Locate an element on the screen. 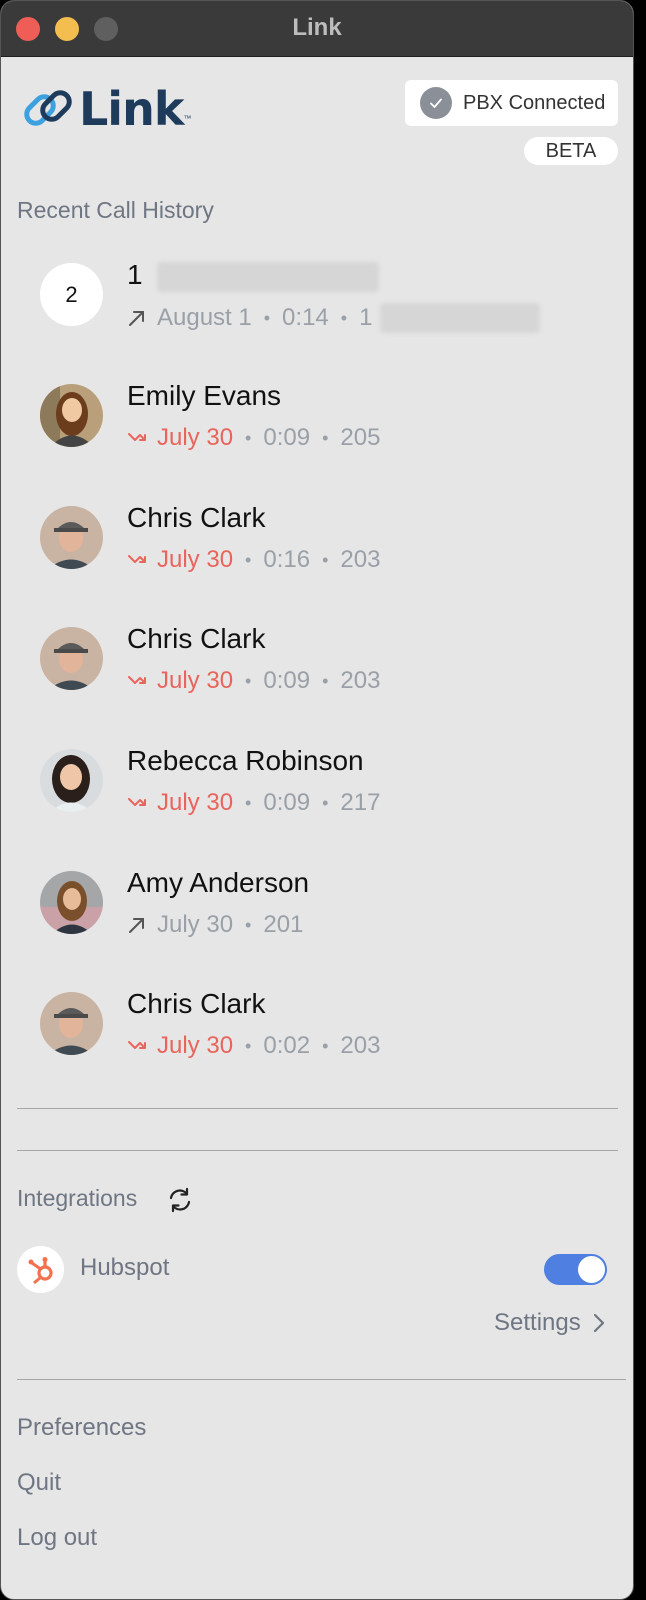 The width and height of the screenshot is (646, 1600). hubspot-settings-link: Settings is located at coordinates (549, 1323).